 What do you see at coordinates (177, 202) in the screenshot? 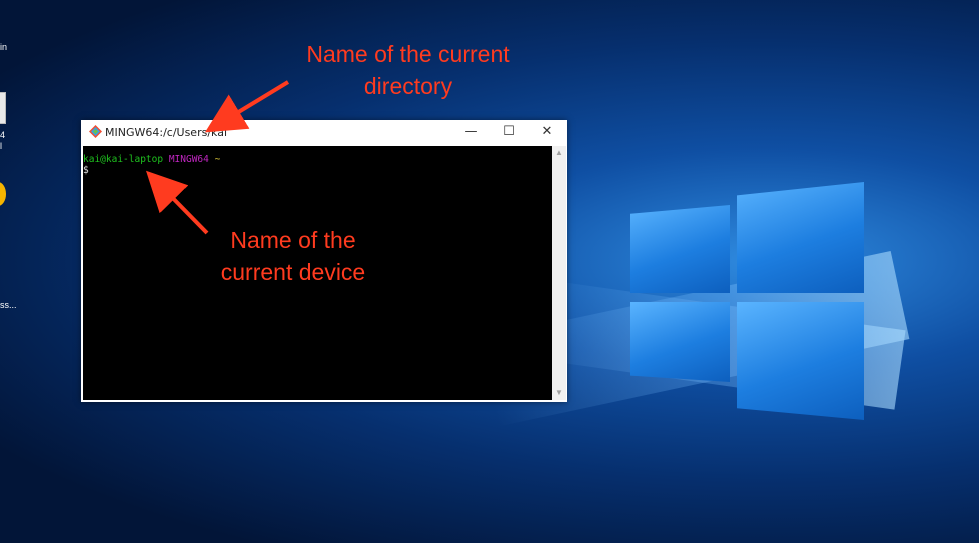
I see `arrow-to-hostname` at bounding box center [177, 202].